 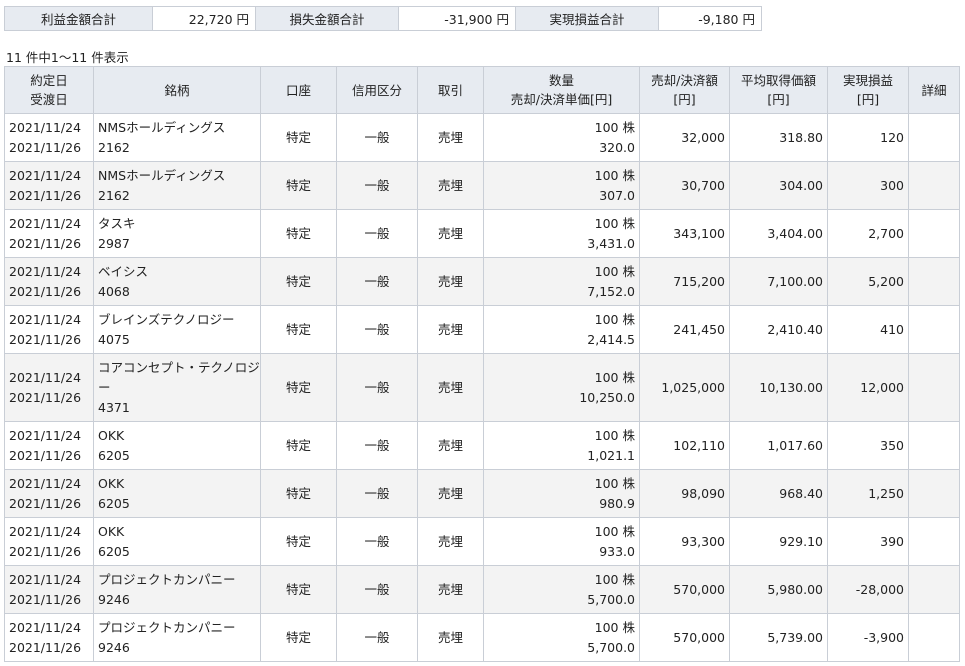 I want to click on unit-price: 5,700.0, so click(x=611, y=647).